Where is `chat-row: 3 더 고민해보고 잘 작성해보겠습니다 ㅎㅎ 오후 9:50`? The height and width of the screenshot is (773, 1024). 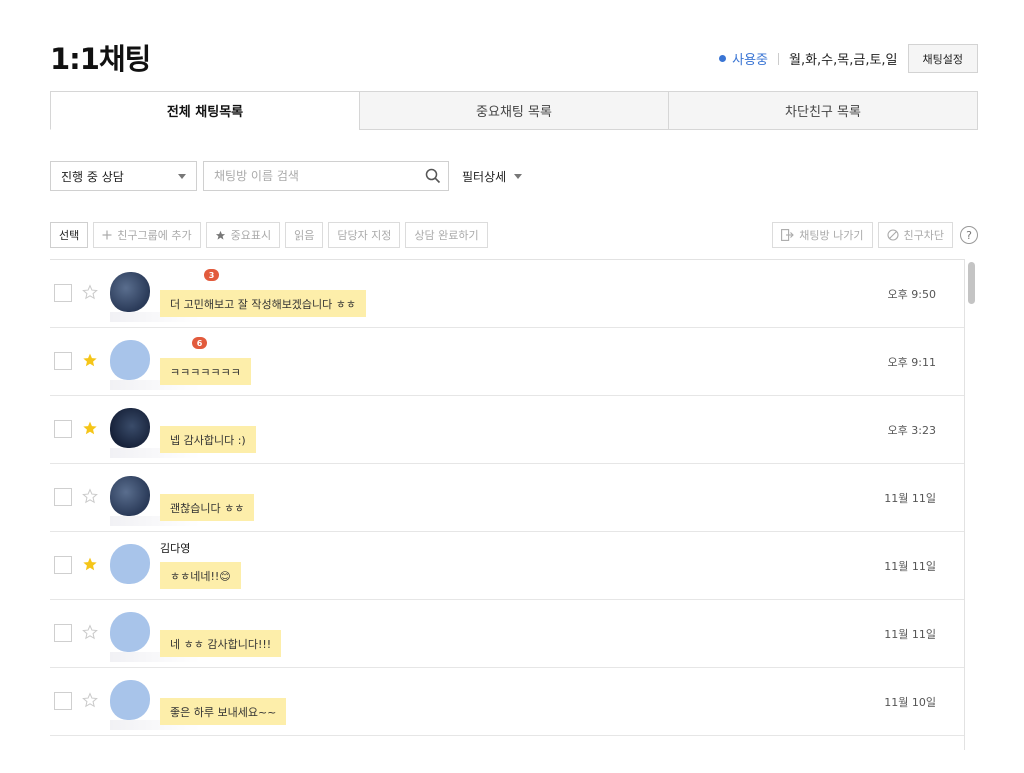
chat-row: 3 더 고민해보고 잘 작성해보겠습니다 ㅎㅎ 오후 9:50 is located at coordinates (507, 294).